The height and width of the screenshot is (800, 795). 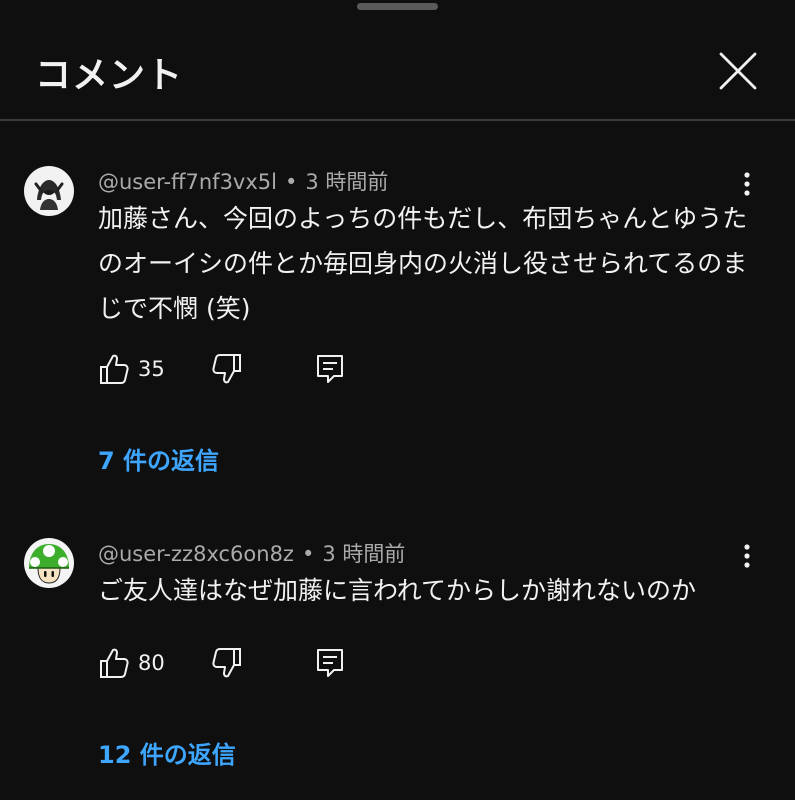 What do you see at coordinates (151, 369) in the screenshot?
I see `like-count: 35` at bounding box center [151, 369].